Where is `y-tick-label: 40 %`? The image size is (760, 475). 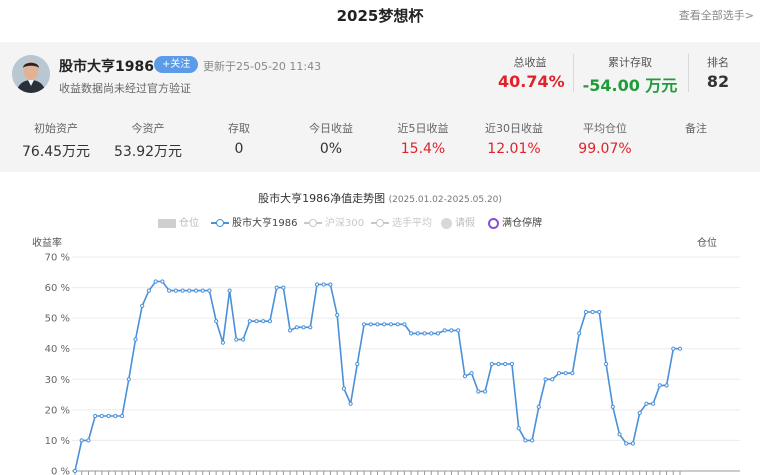 y-tick-label: 40 % is located at coordinates (57, 349).